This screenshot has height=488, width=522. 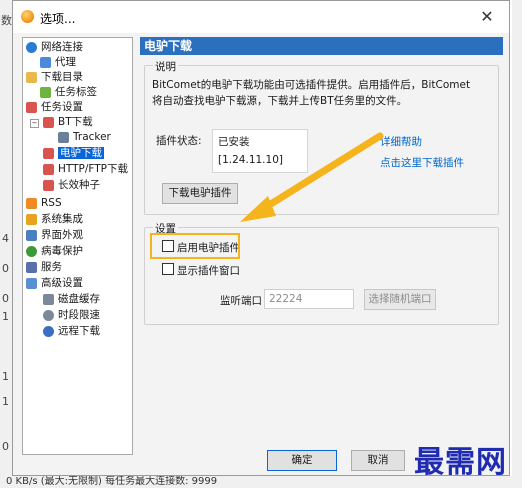 I want to click on arrow-shaft, so click(x=323, y=171).